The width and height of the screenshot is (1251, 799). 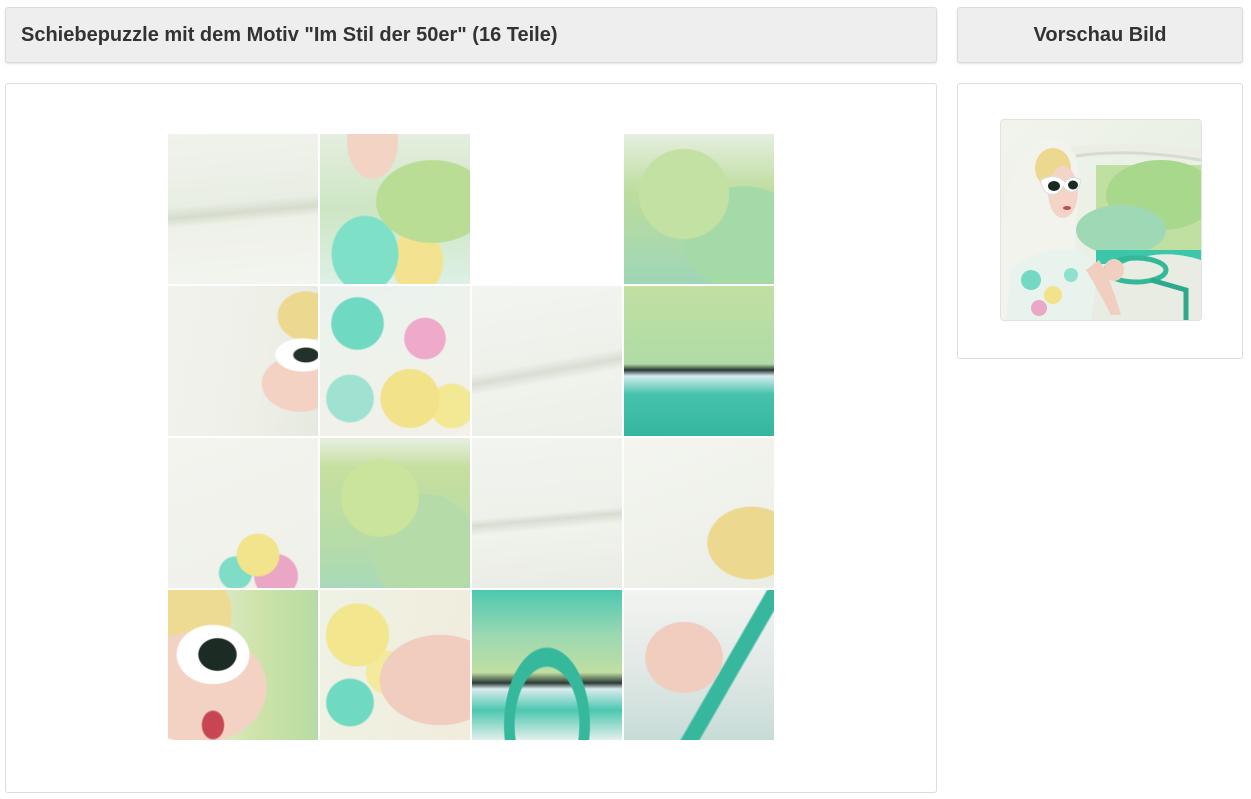 I want to click on preview-title-text: Vorschau Bild, so click(x=1100, y=35).